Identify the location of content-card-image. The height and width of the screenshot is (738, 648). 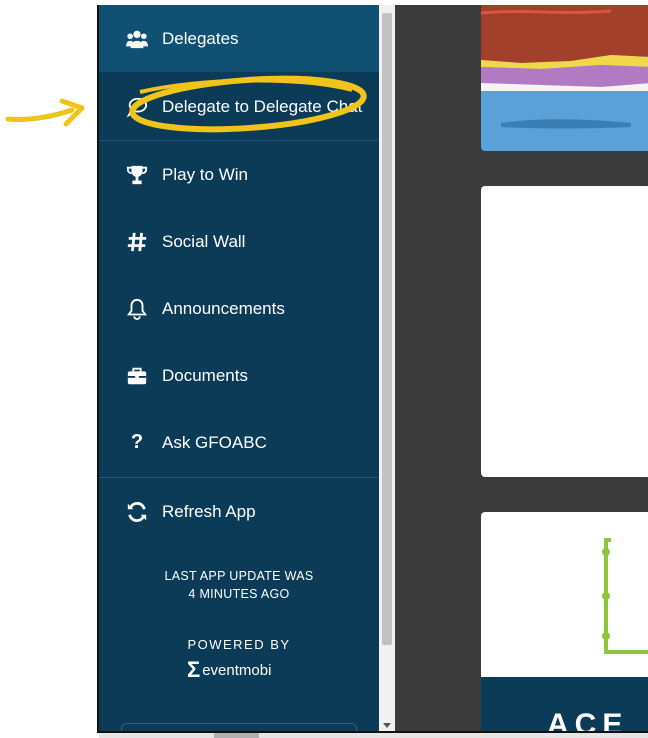
(564, 78).